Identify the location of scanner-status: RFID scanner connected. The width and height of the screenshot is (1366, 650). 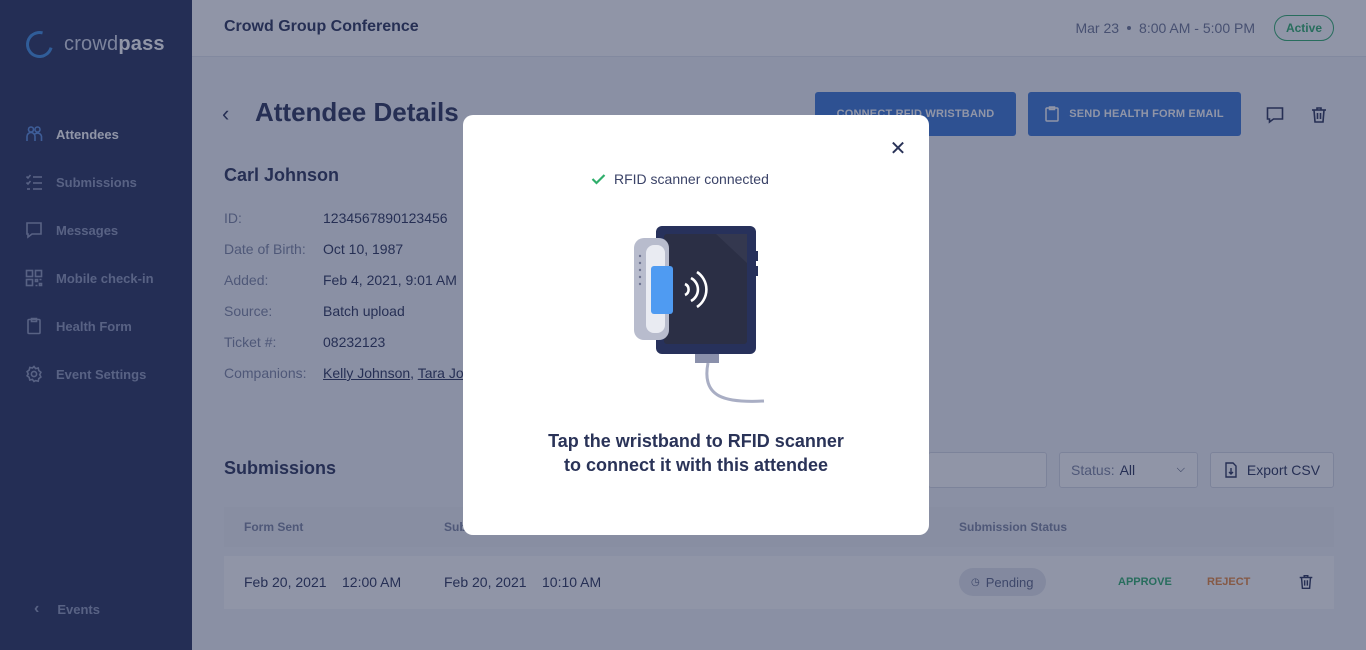
(680, 179).